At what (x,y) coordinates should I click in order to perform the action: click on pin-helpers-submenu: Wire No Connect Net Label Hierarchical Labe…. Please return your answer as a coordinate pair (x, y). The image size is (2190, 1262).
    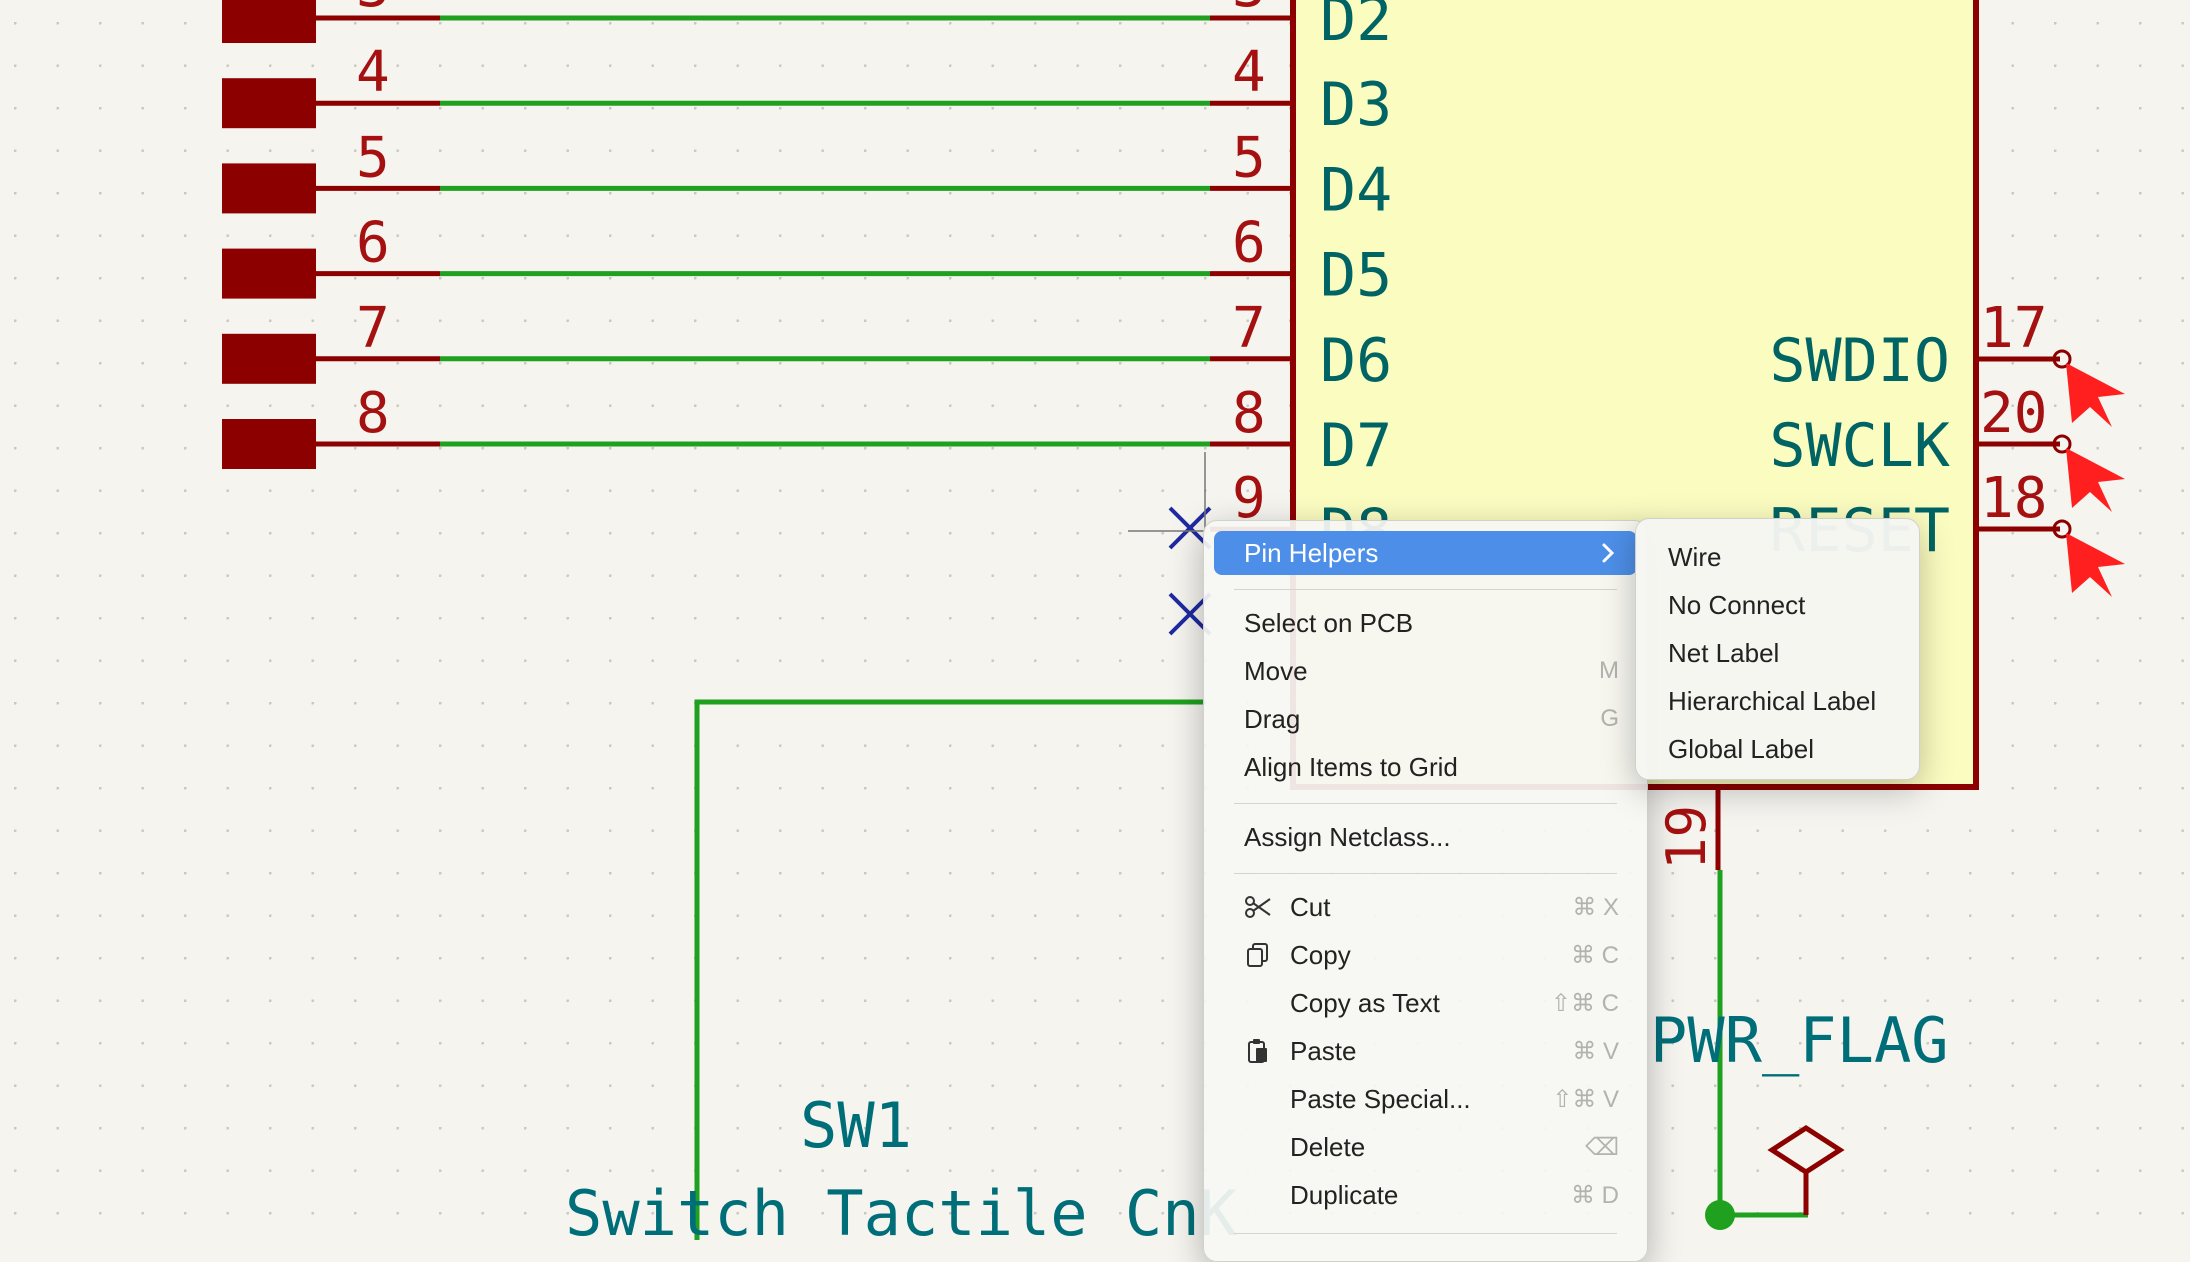
    Looking at the image, I should click on (1777, 649).